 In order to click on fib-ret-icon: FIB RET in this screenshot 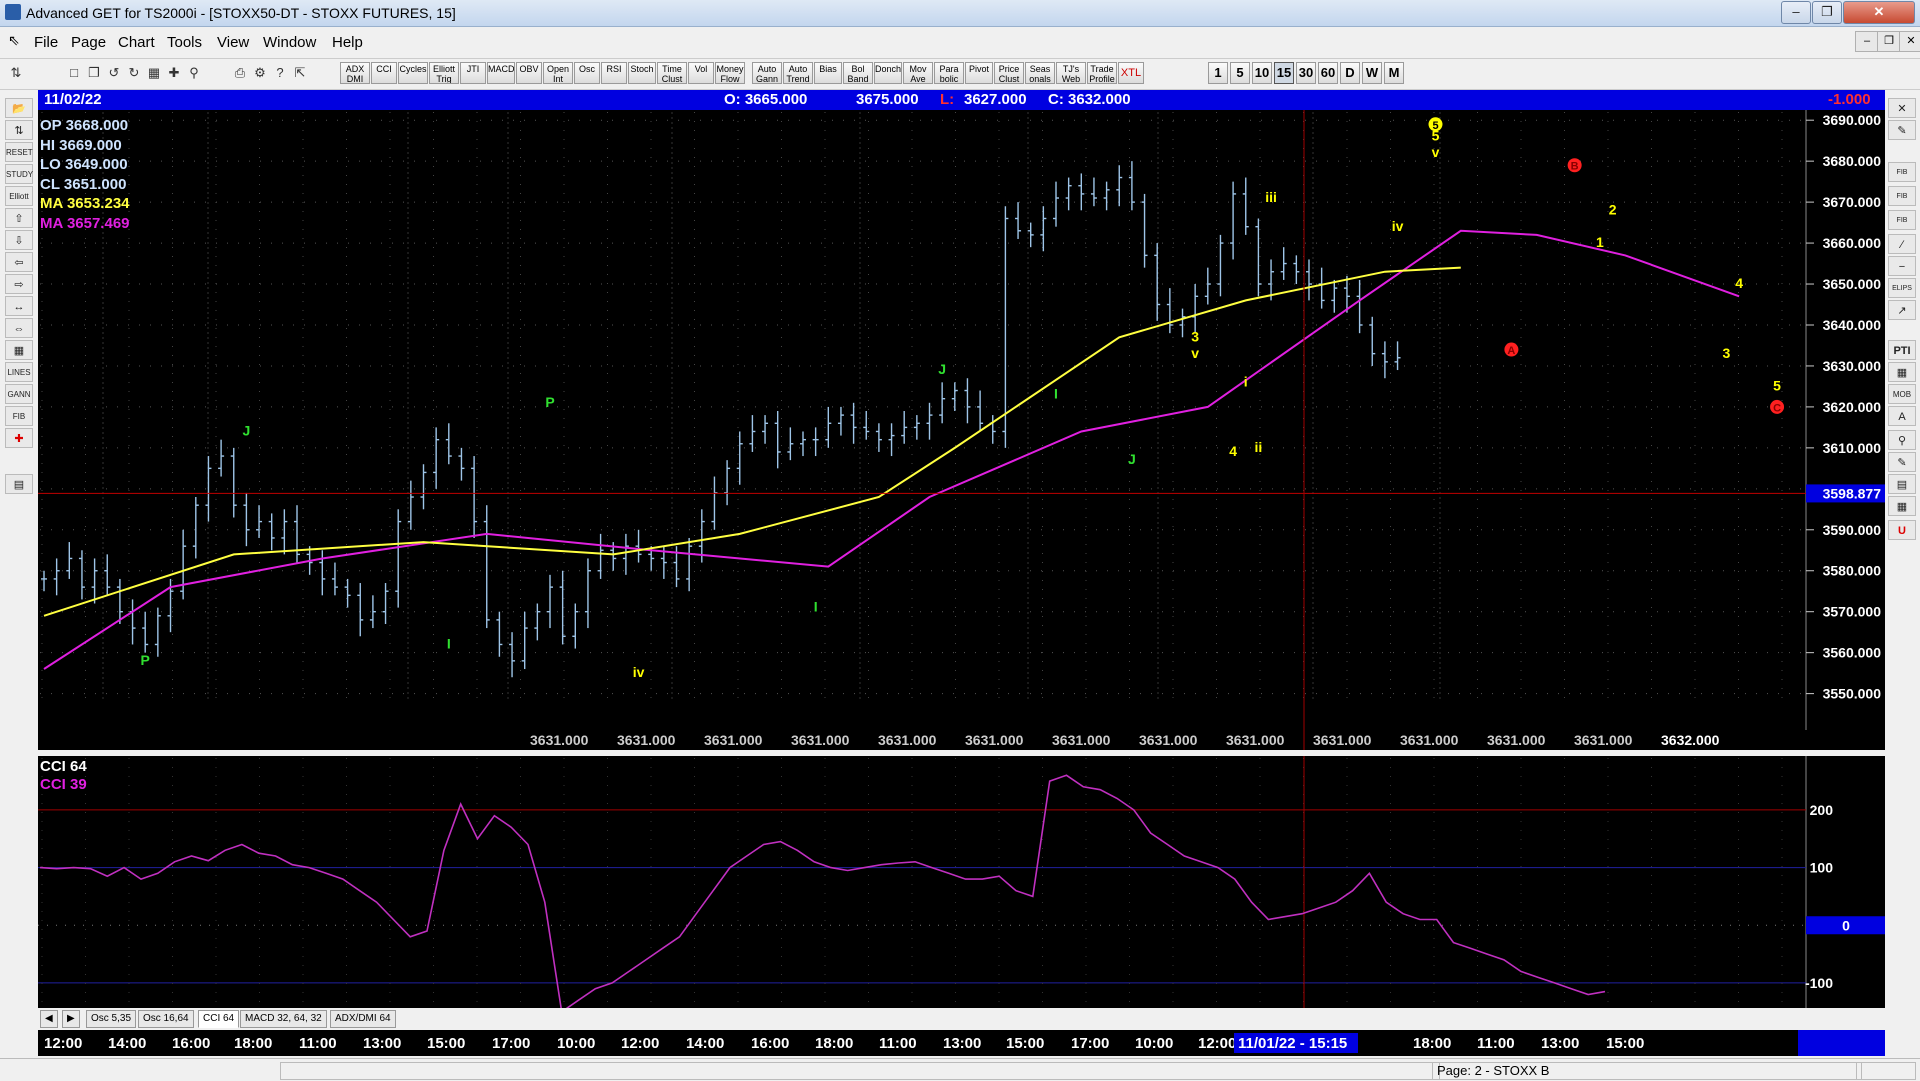, I will do `click(1902, 179)`.